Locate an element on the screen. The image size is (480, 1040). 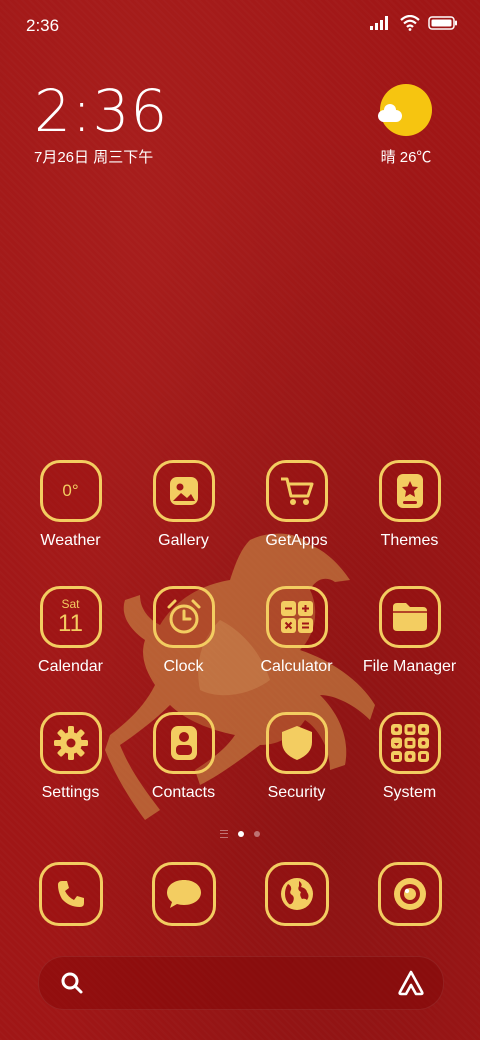
weather-condition: 晴 is located at coordinates (388, 157).